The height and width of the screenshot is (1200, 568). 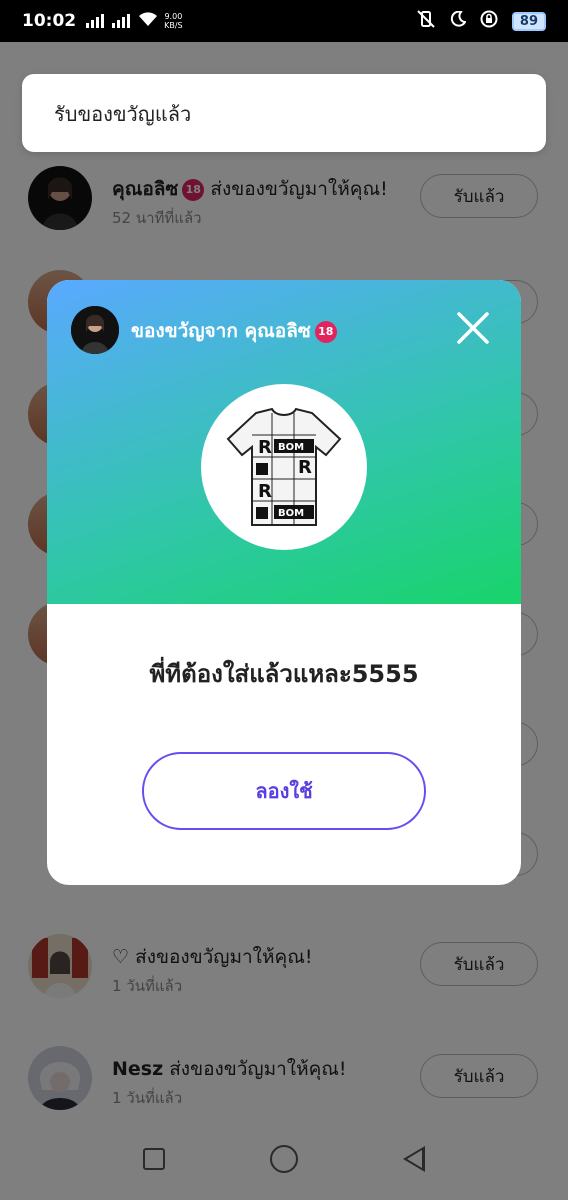 What do you see at coordinates (458, 21) in the screenshot?
I see `moon-icon` at bounding box center [458, 21].